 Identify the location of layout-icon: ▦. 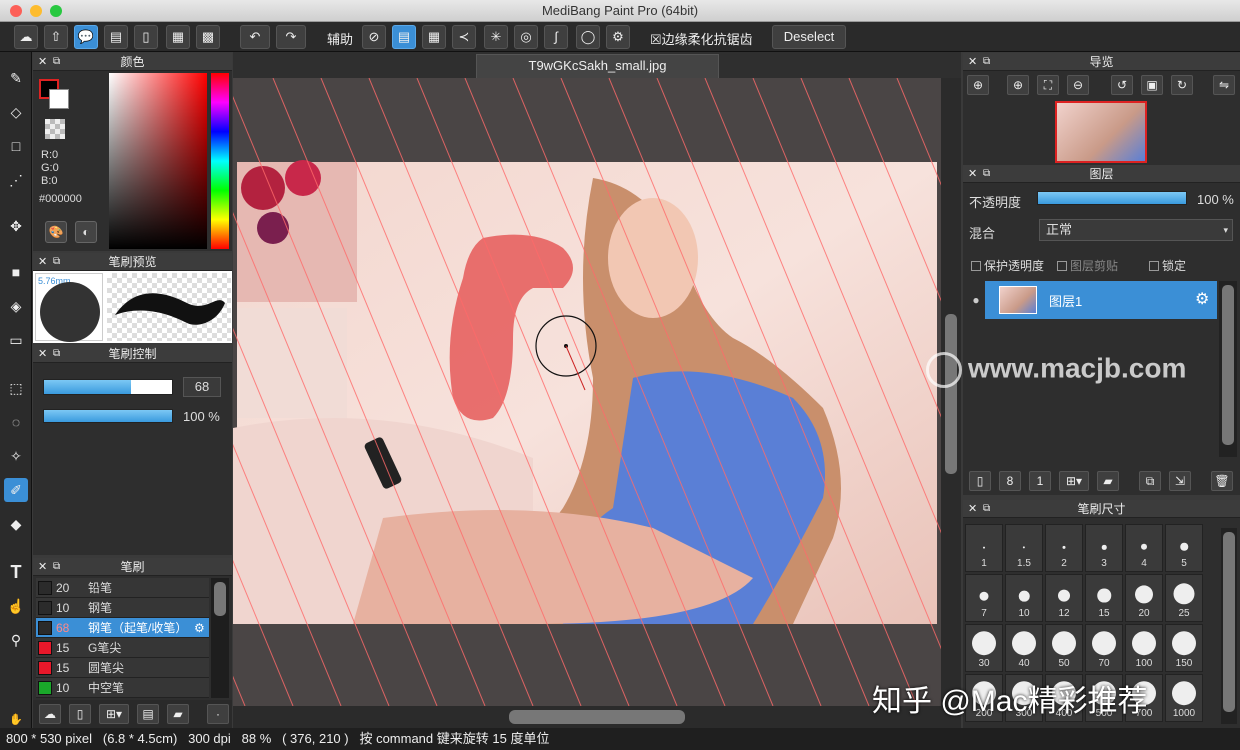
(178, 37).